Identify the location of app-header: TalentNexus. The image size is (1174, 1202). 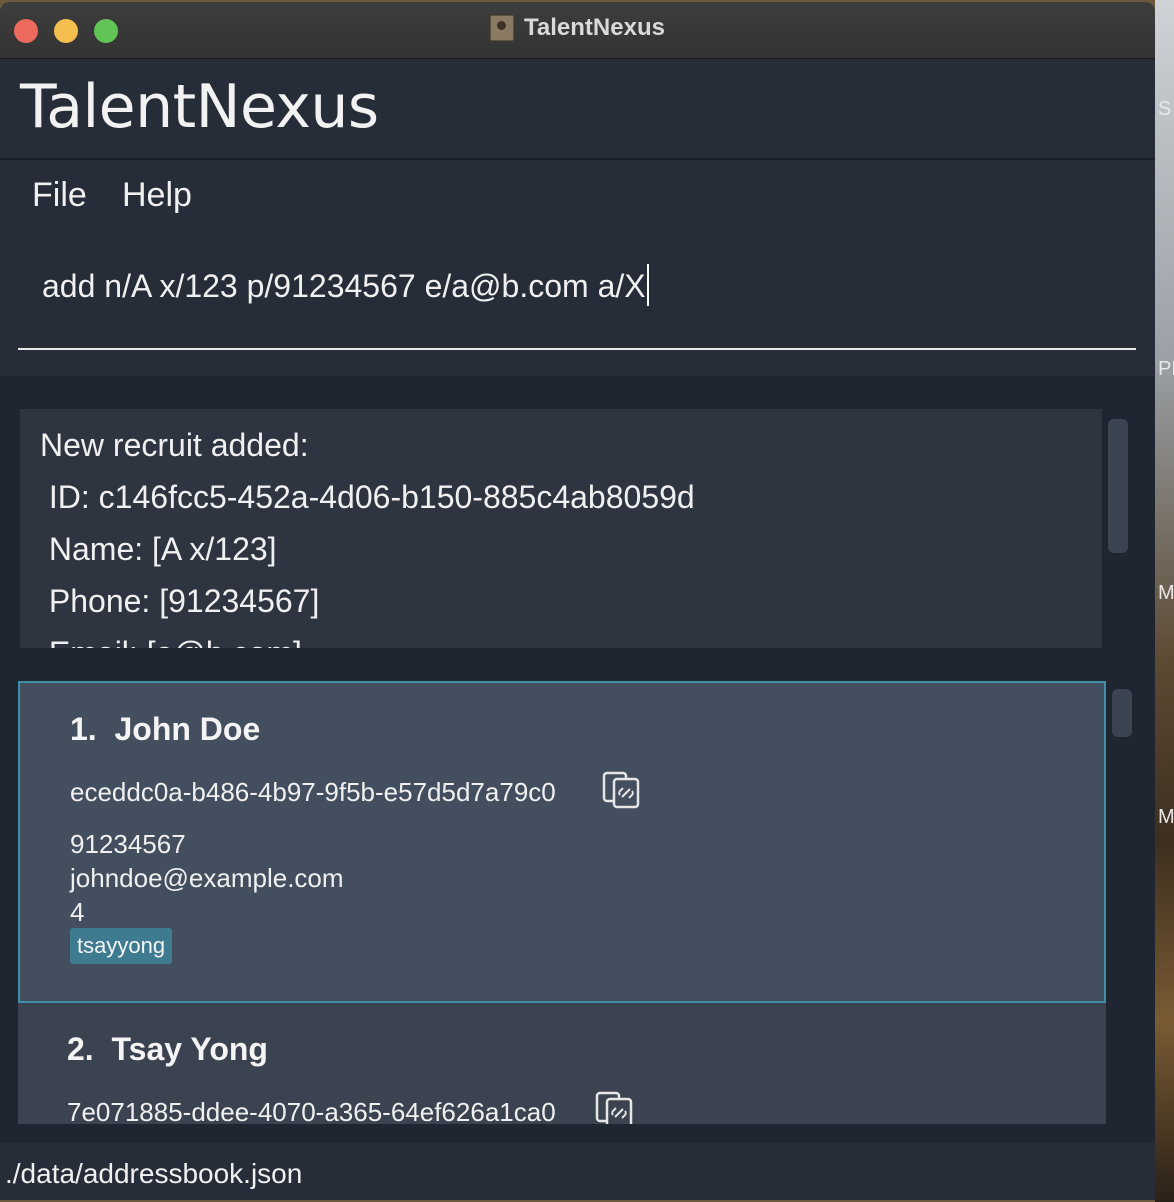
(577, 109).